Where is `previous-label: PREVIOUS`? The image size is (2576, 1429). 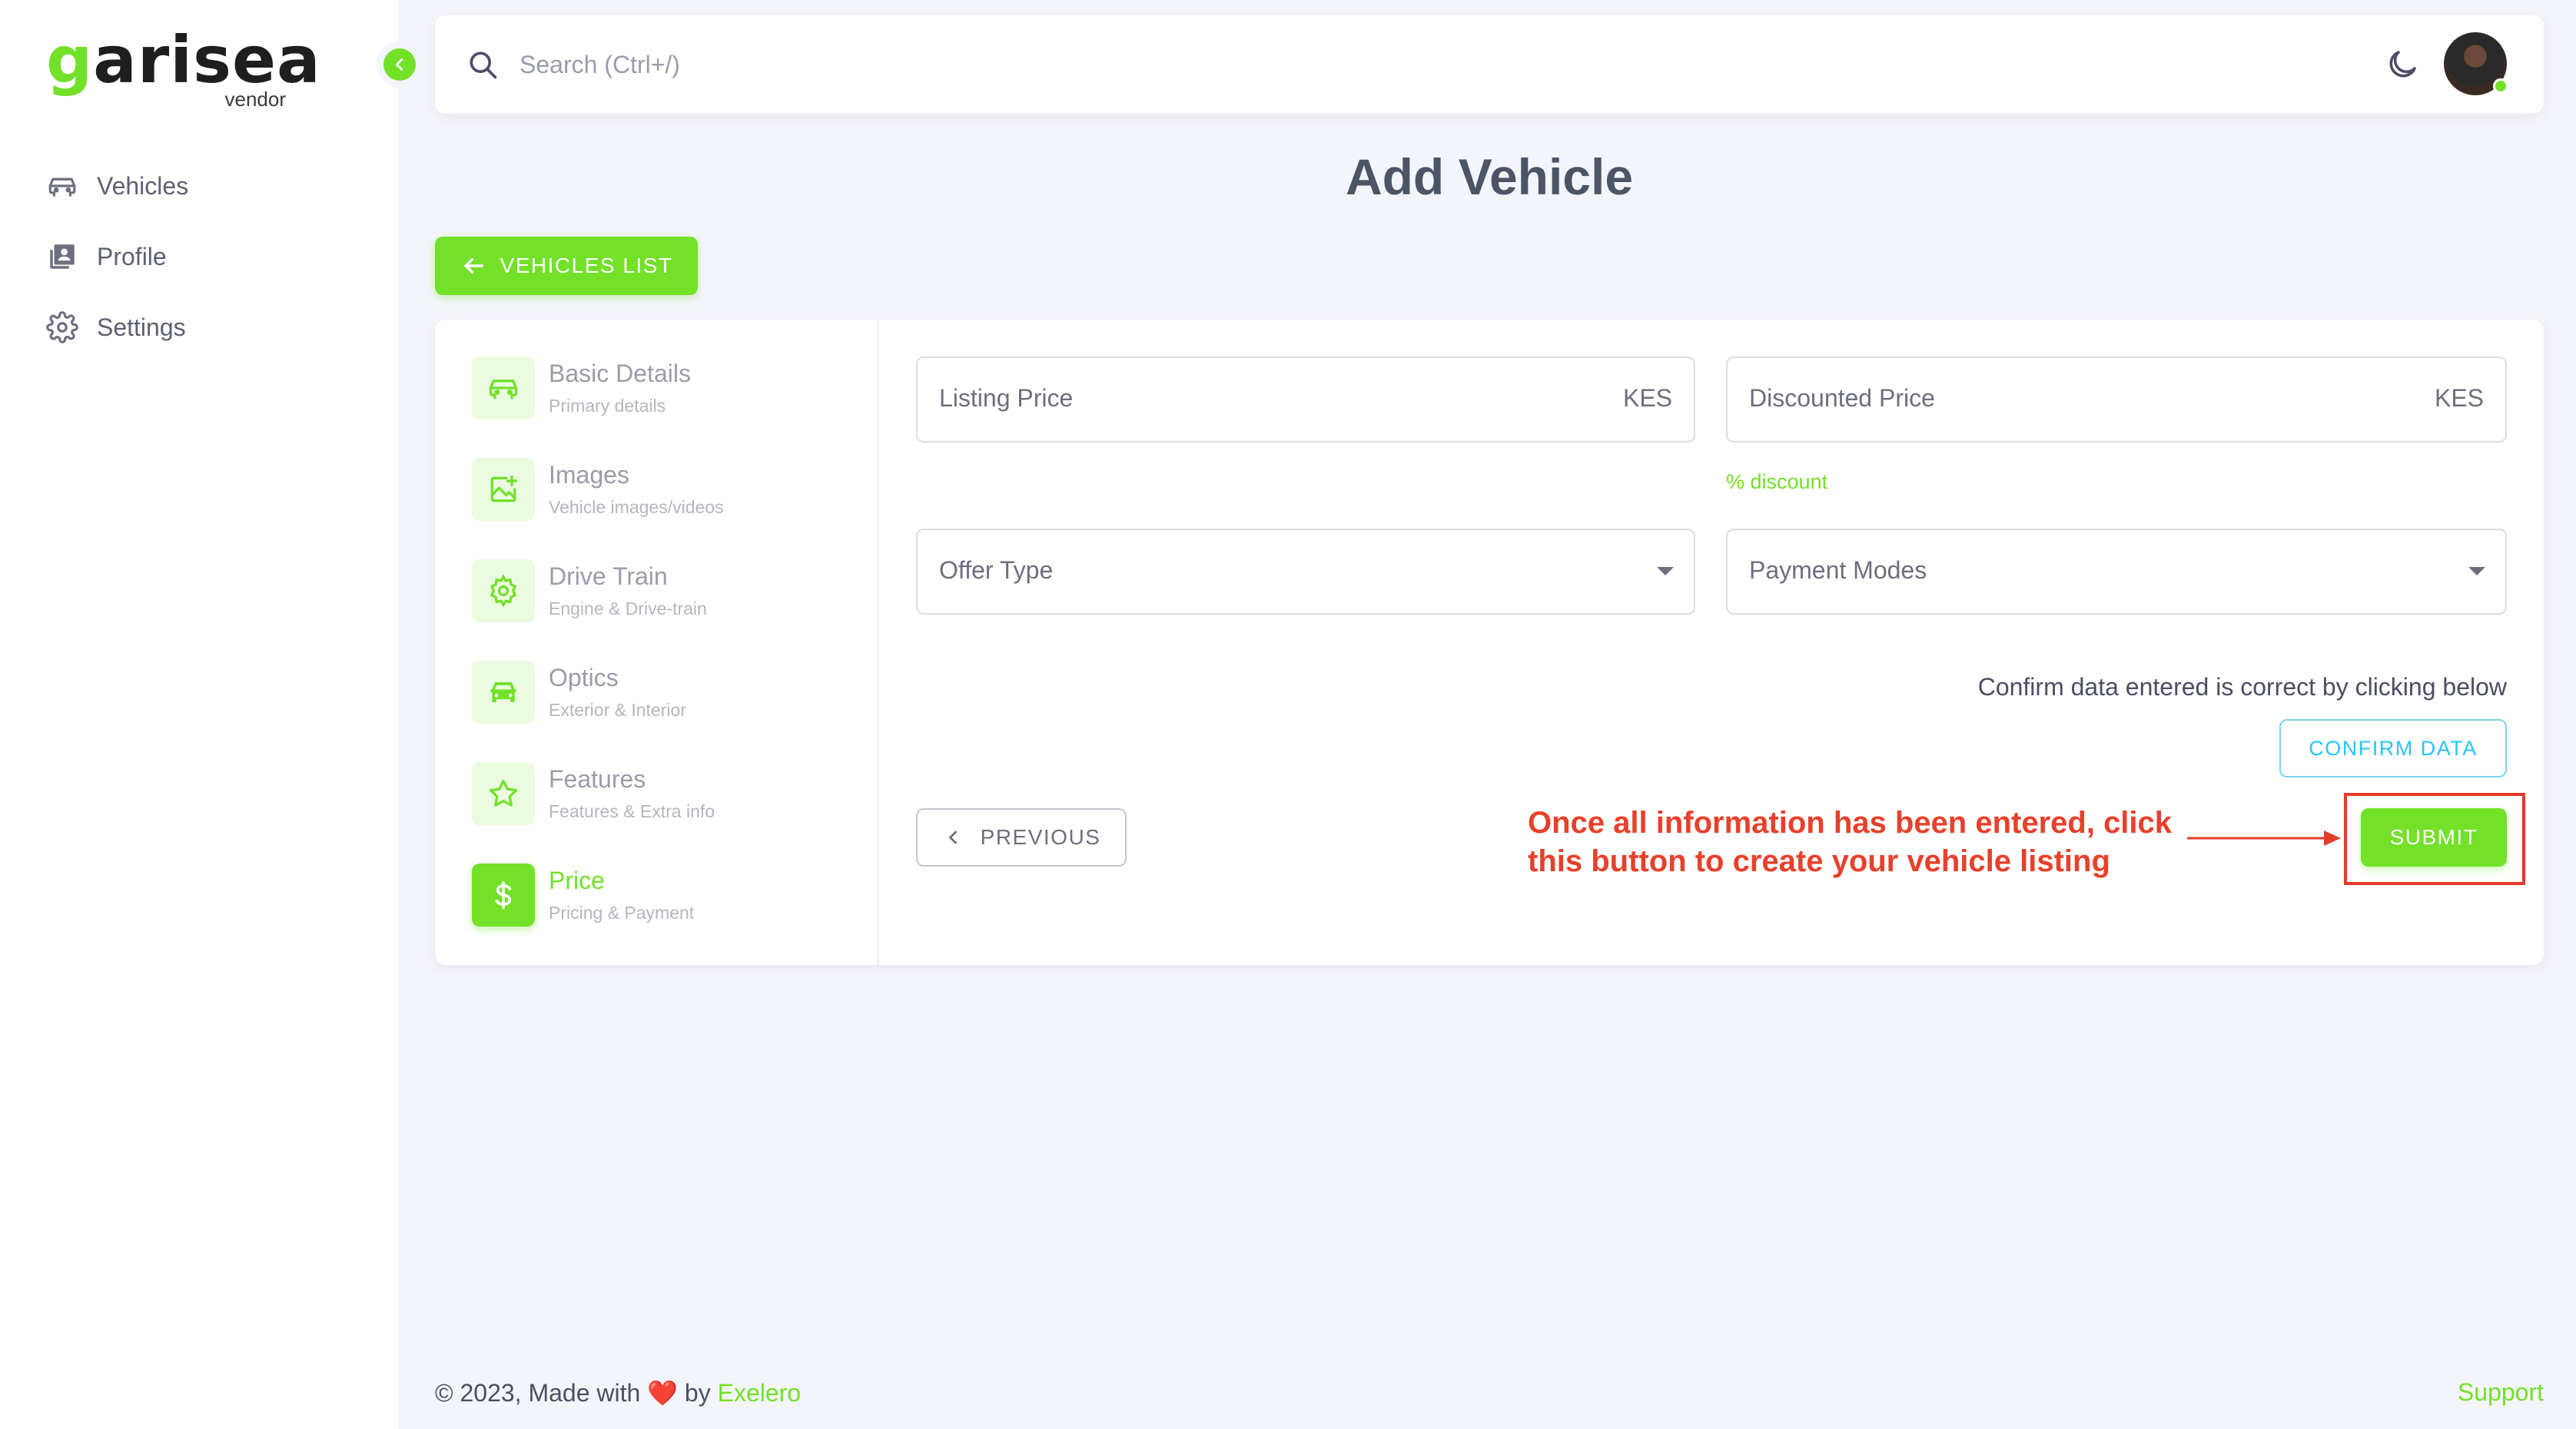
previous-label: PREVIOUS is located at coordinates (1040, 837).